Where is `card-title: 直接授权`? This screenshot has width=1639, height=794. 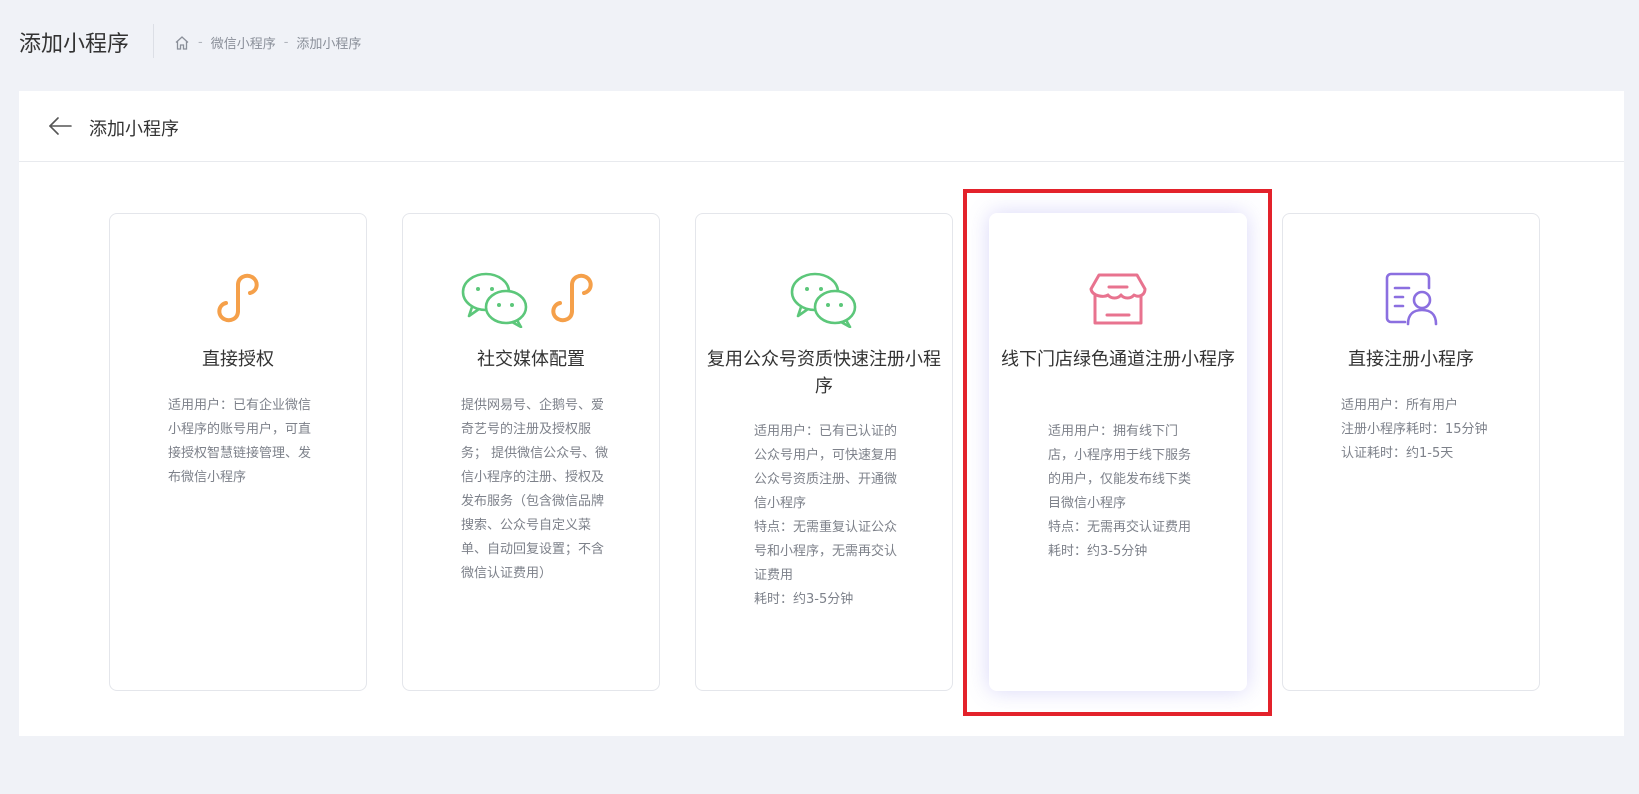 card-title: 直接授权 is located at coordinates (238, 359).